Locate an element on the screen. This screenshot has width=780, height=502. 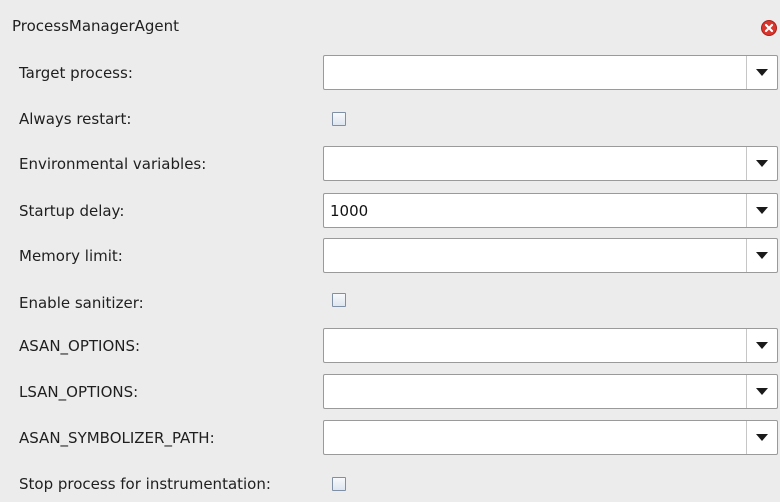
target-process-label: Target process: is located at coordinates (76, 73).